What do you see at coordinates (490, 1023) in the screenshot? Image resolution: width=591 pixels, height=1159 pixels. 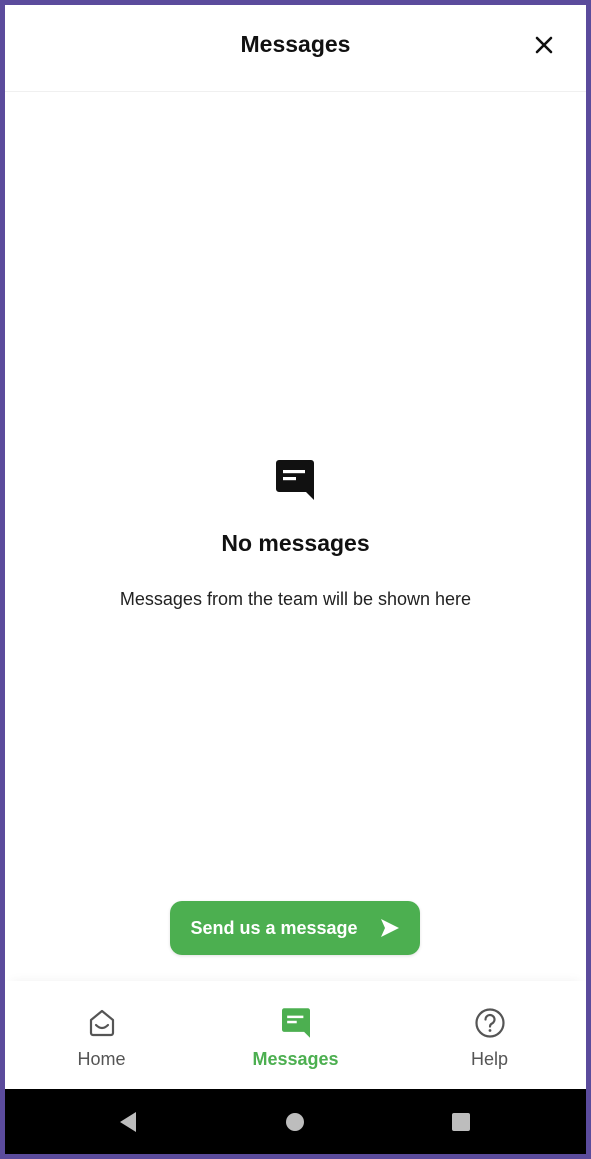 I see `help-icon` at bounding box center [490, 1023].